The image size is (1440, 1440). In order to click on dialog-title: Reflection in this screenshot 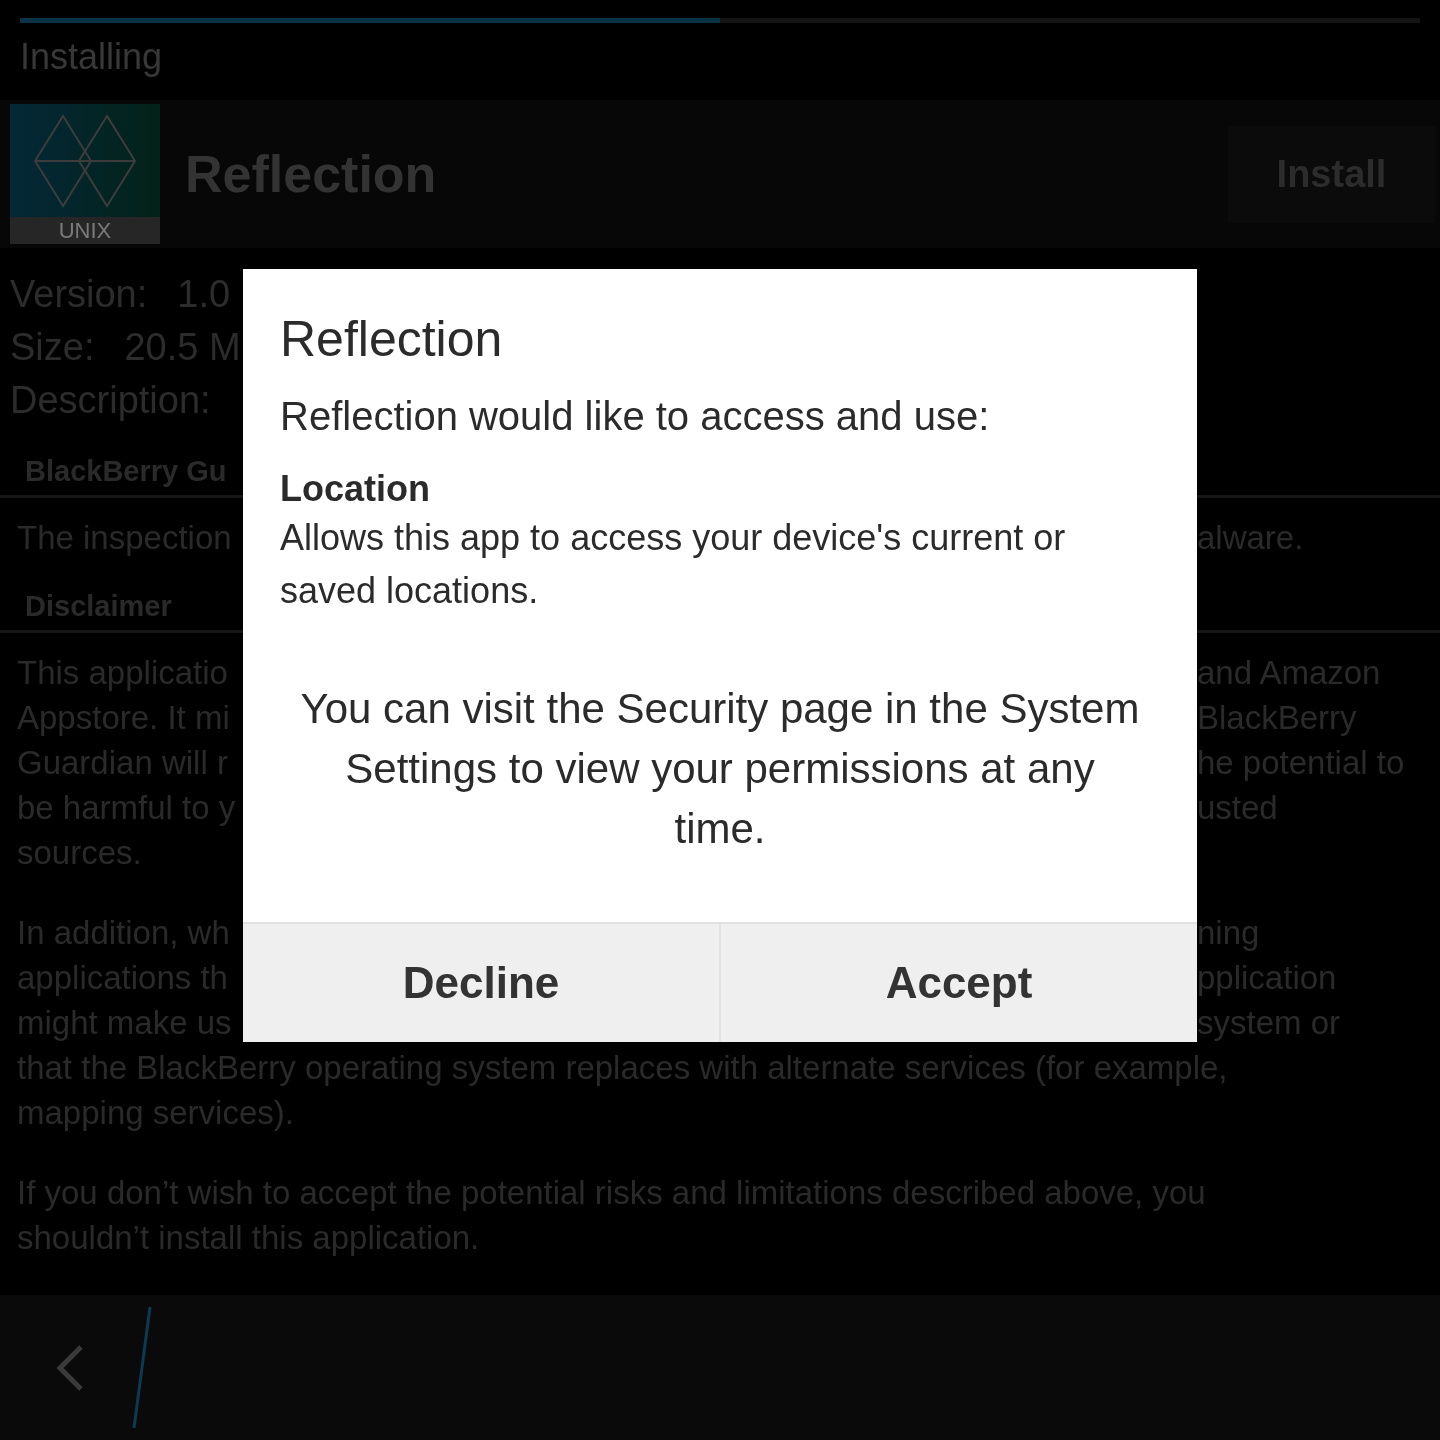, I will do `click(392, 339)`.